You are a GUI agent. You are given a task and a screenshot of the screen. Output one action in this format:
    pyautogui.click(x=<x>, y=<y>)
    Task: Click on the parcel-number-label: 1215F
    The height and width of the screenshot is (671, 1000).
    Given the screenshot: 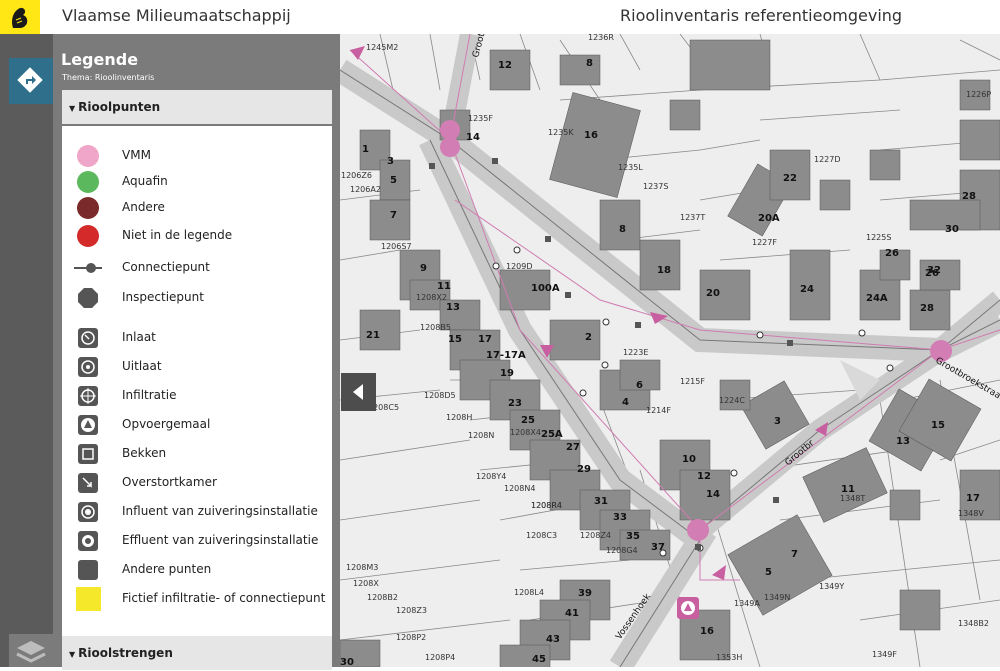 What is the action you would take?
    pyautogui.click(x=692, y=381)
    